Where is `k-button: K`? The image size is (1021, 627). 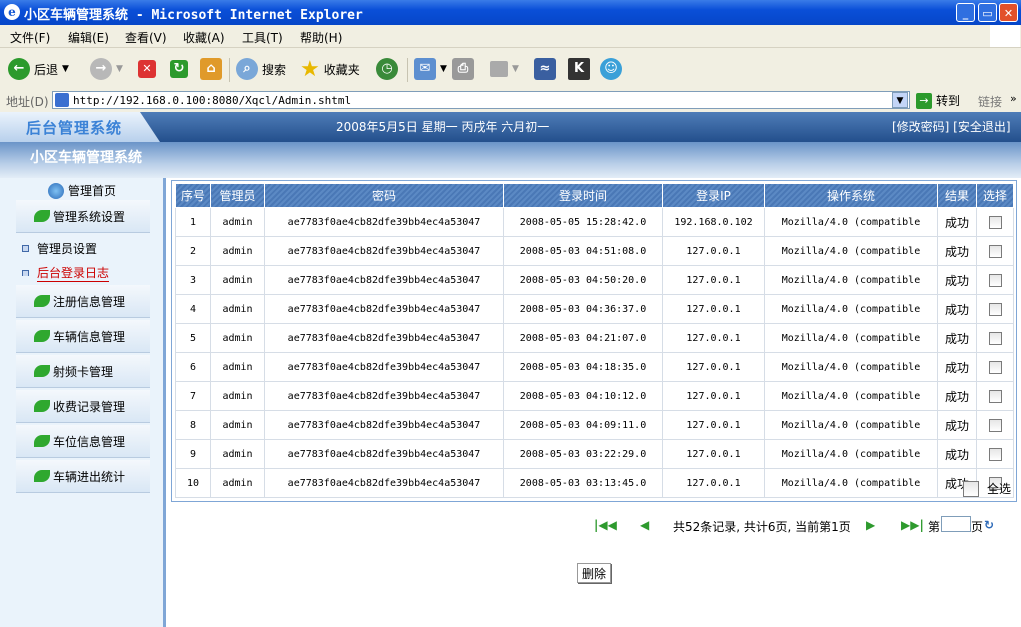
k-button: K is located at coordinates (579, 69).